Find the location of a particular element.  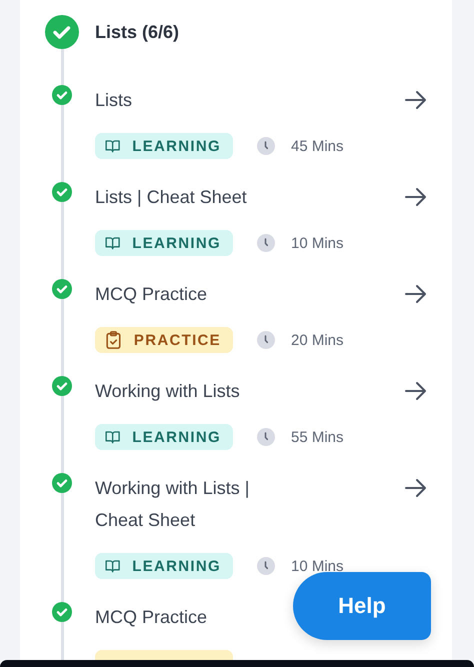

clipboard-check-icon is located at coordinates (113, 340).